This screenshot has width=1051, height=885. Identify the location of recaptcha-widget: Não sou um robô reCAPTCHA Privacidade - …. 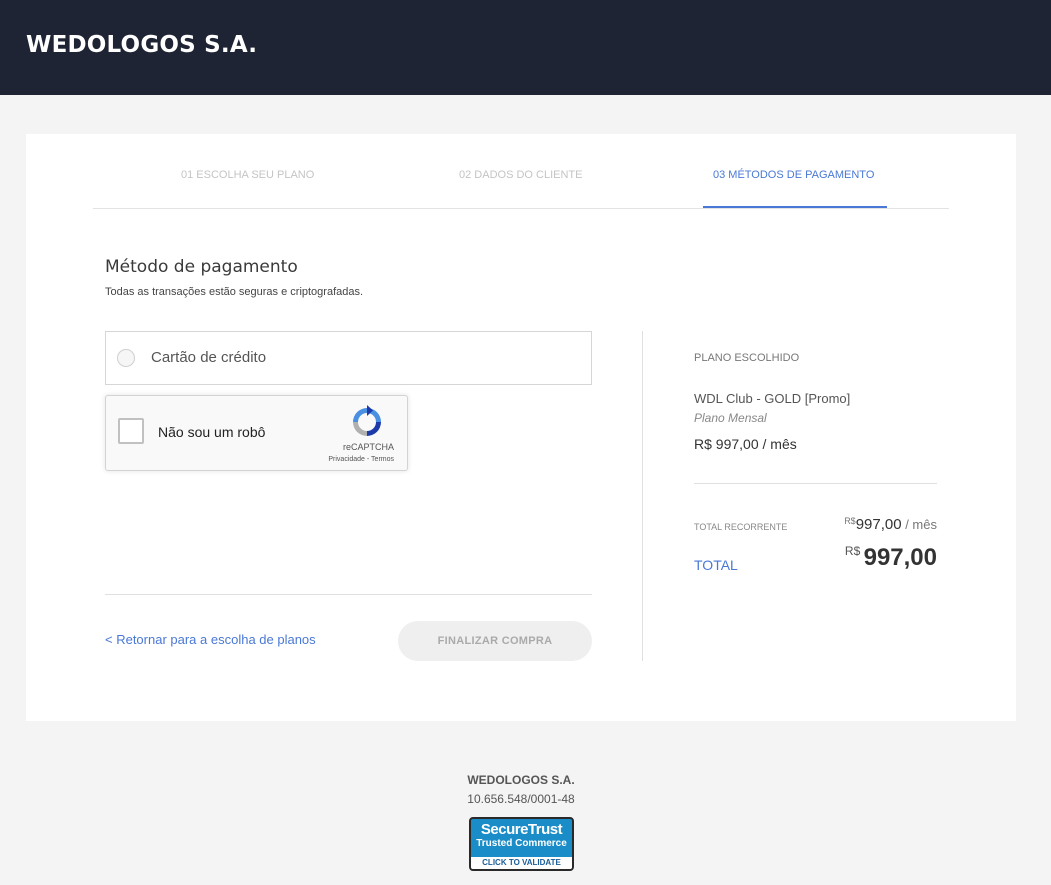
(256, 433).